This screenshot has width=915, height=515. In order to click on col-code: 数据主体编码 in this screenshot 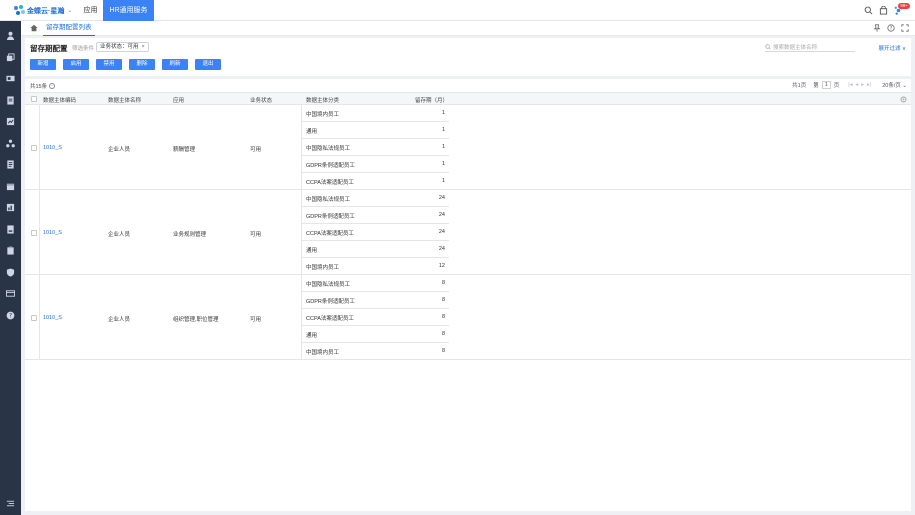, I will do `click(59, 100)`.